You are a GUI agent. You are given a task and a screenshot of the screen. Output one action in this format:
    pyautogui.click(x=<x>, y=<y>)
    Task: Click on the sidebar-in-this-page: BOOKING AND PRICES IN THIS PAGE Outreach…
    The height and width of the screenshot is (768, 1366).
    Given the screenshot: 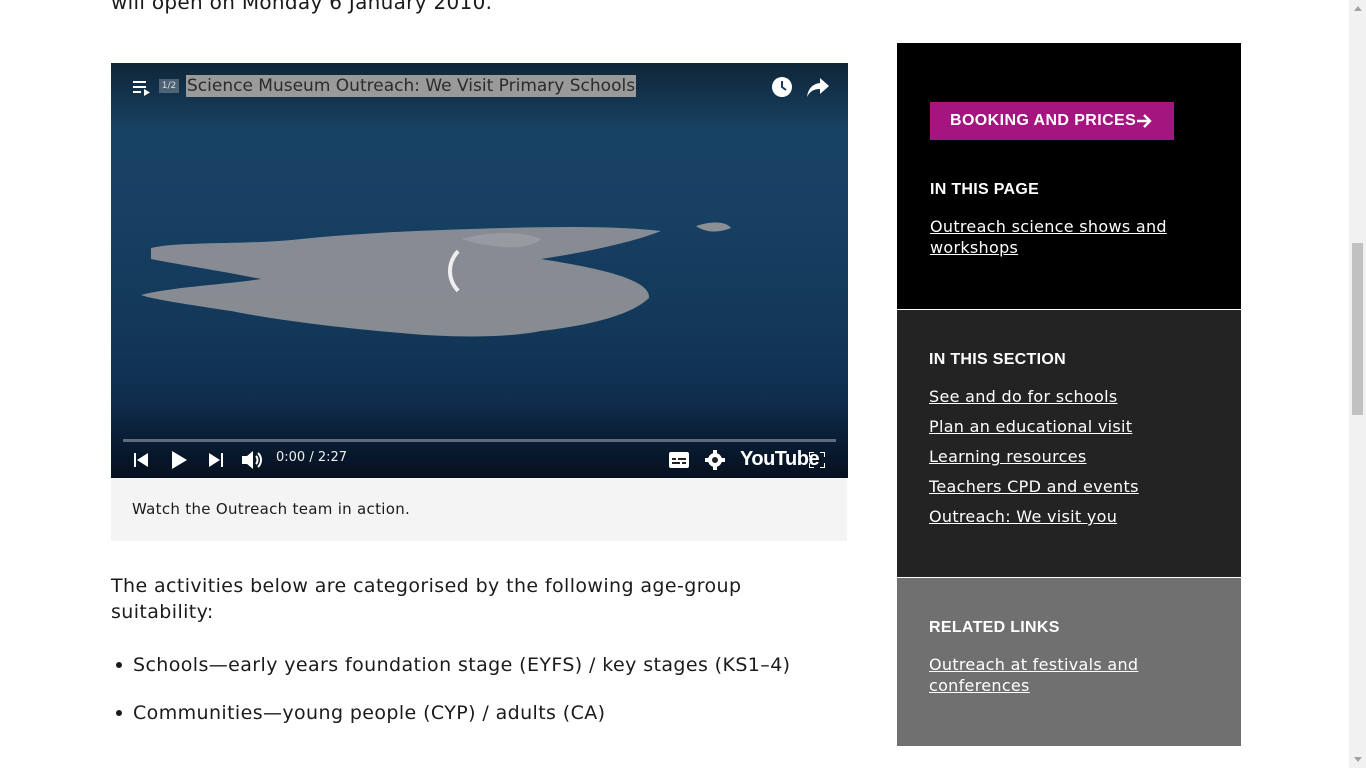 What is the action you would take?
    pyautogui.click(x=1069, y=176)
    